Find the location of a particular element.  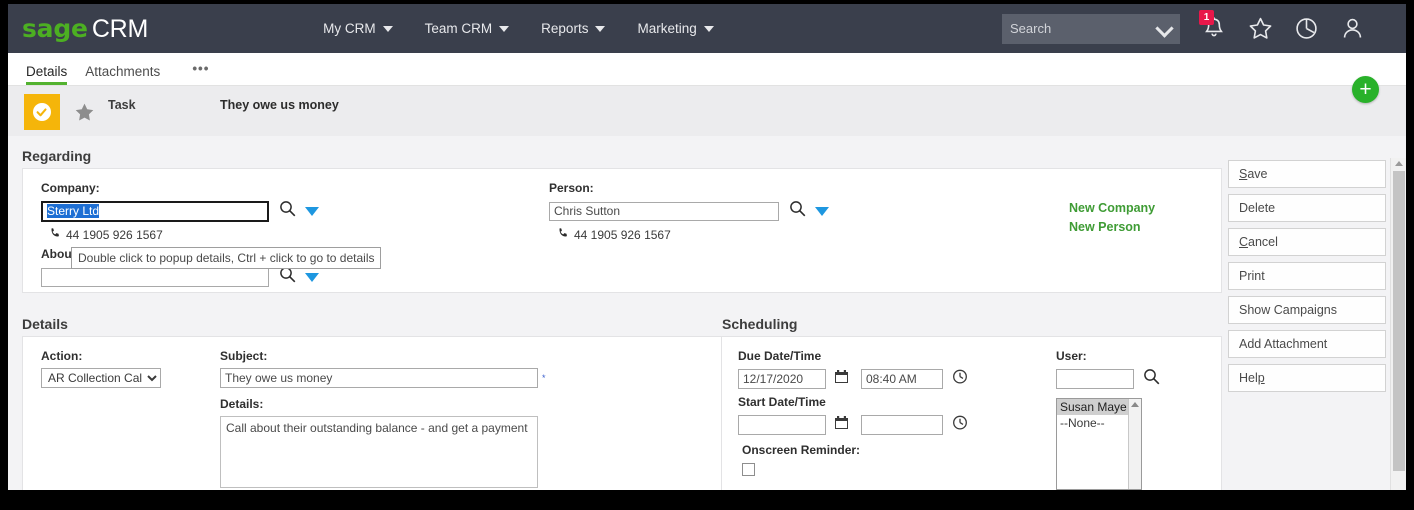

new-record-links: New Company New Person is located at coordinates (1112, 217).